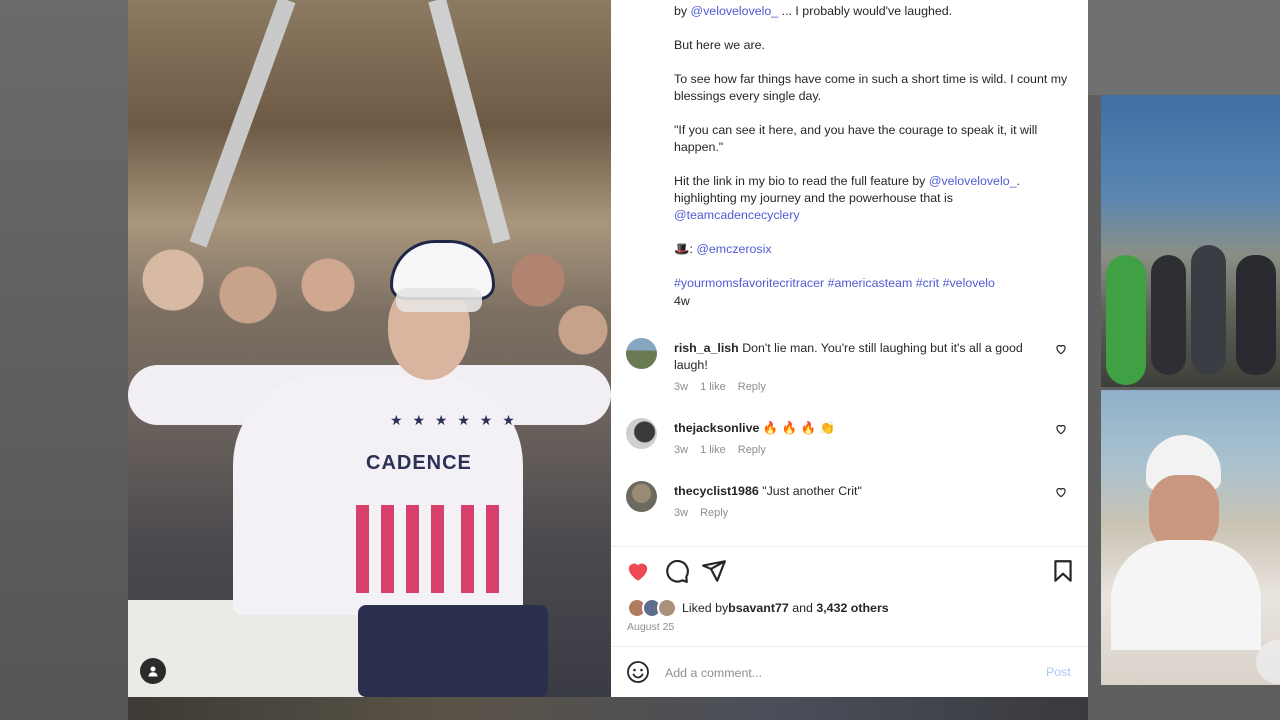 The width and height of the screenshot is (1280, 720). What do you see at coordinates (706, 348) in the screenshot?
I see `comment-username: rish_a_lish` at bounding box center [706, 348].